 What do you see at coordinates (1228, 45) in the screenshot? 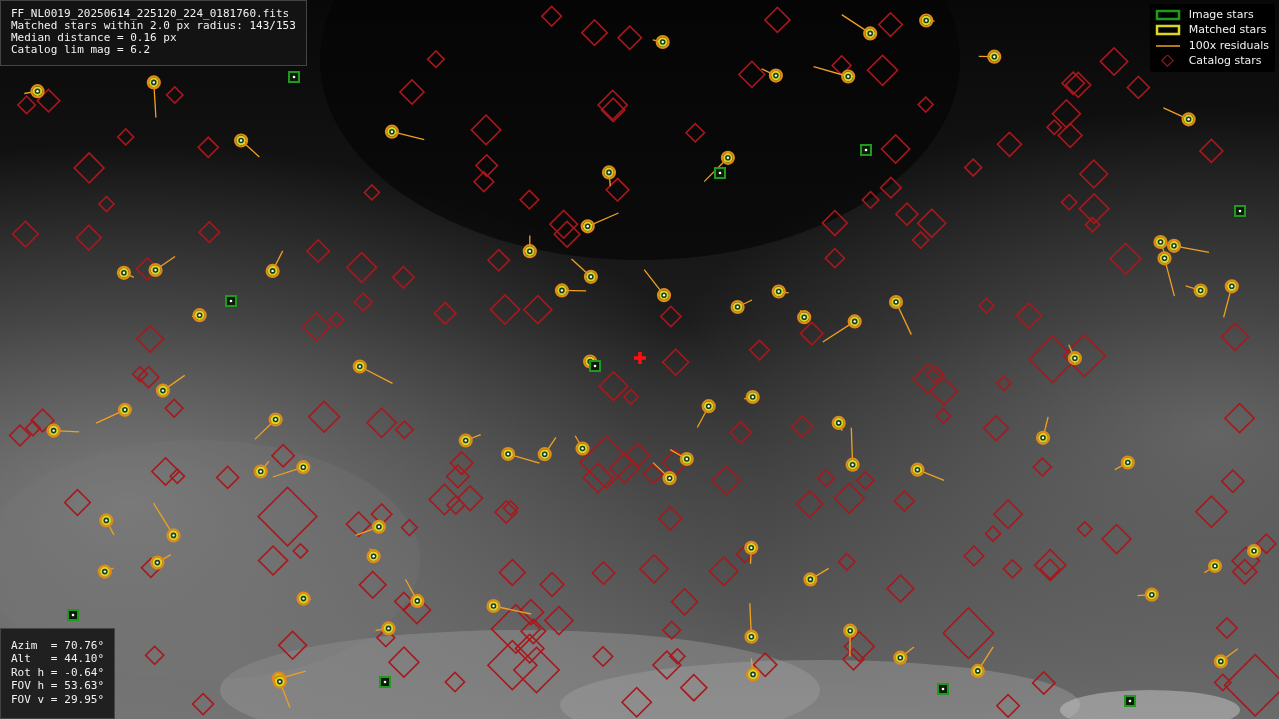
I see `legend-label: 100x residuals` at bounding box center [1228, 45].